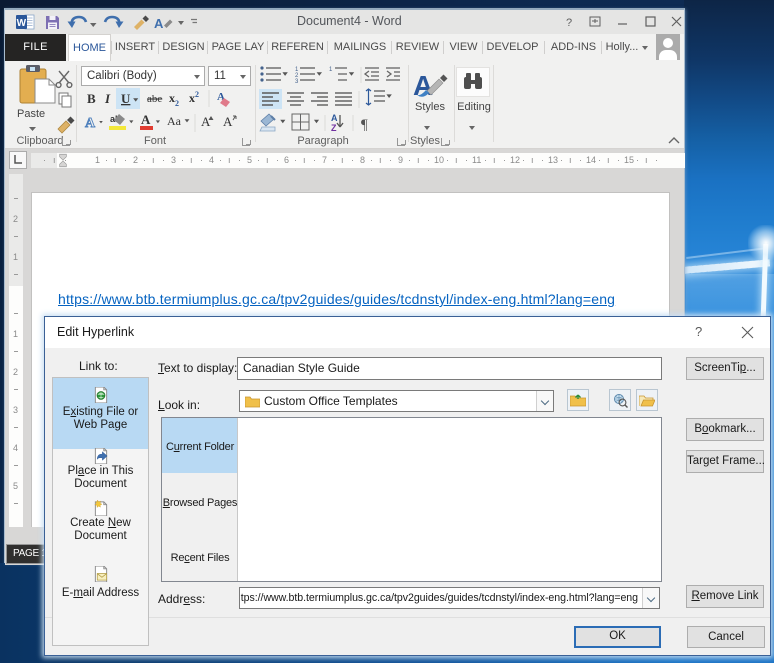 This screenshot has height=663, width=774. Describe the element at coordinates (31, 114) in the screenshot. I see `svg-text: Paste` at that location.